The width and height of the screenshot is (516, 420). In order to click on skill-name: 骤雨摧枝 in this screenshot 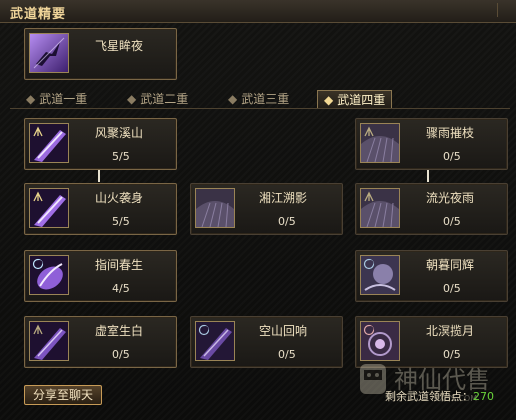, I will do `click(450, 133)`.